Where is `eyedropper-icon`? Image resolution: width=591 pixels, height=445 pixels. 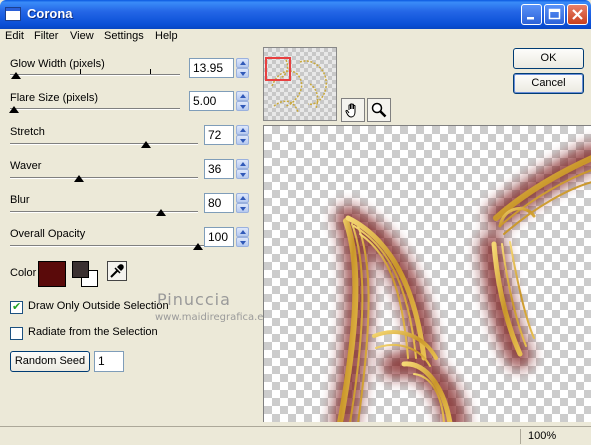
eyedropper-icon is located at coordinates (117, 271).